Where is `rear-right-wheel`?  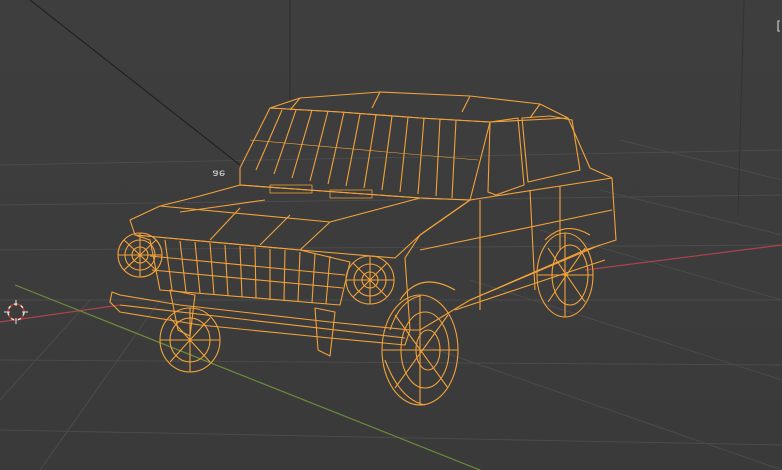
rear-right-wheel is located at coordinates (565, 275).